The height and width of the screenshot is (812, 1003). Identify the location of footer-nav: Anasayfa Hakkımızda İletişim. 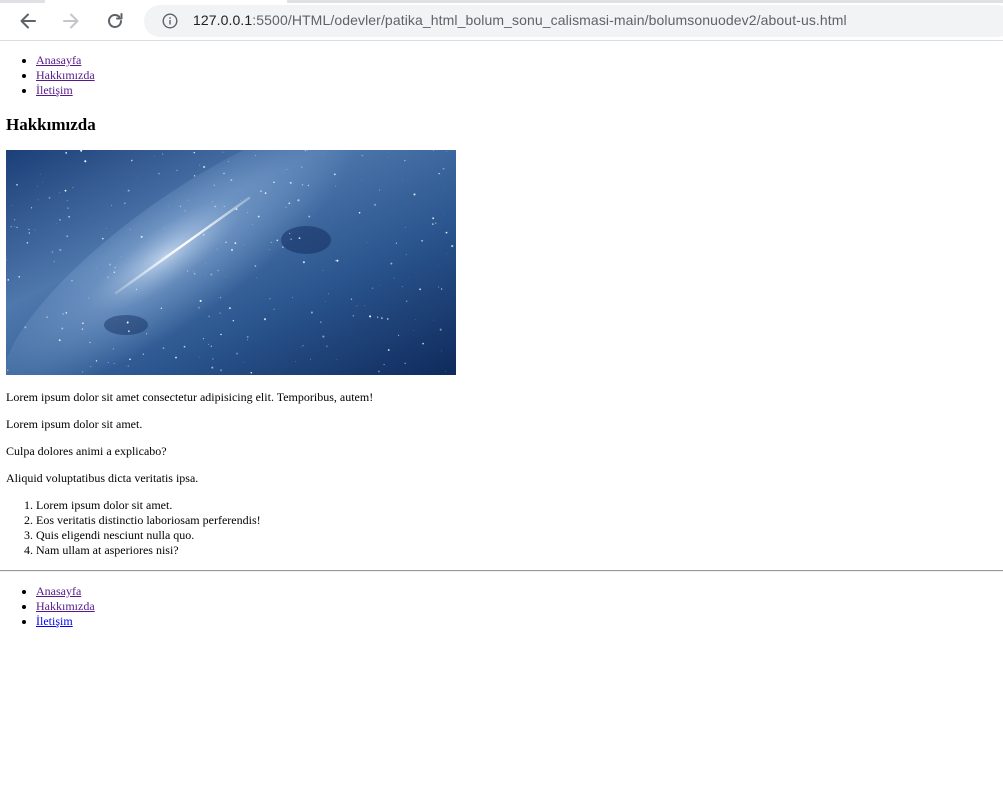
(501, 606).